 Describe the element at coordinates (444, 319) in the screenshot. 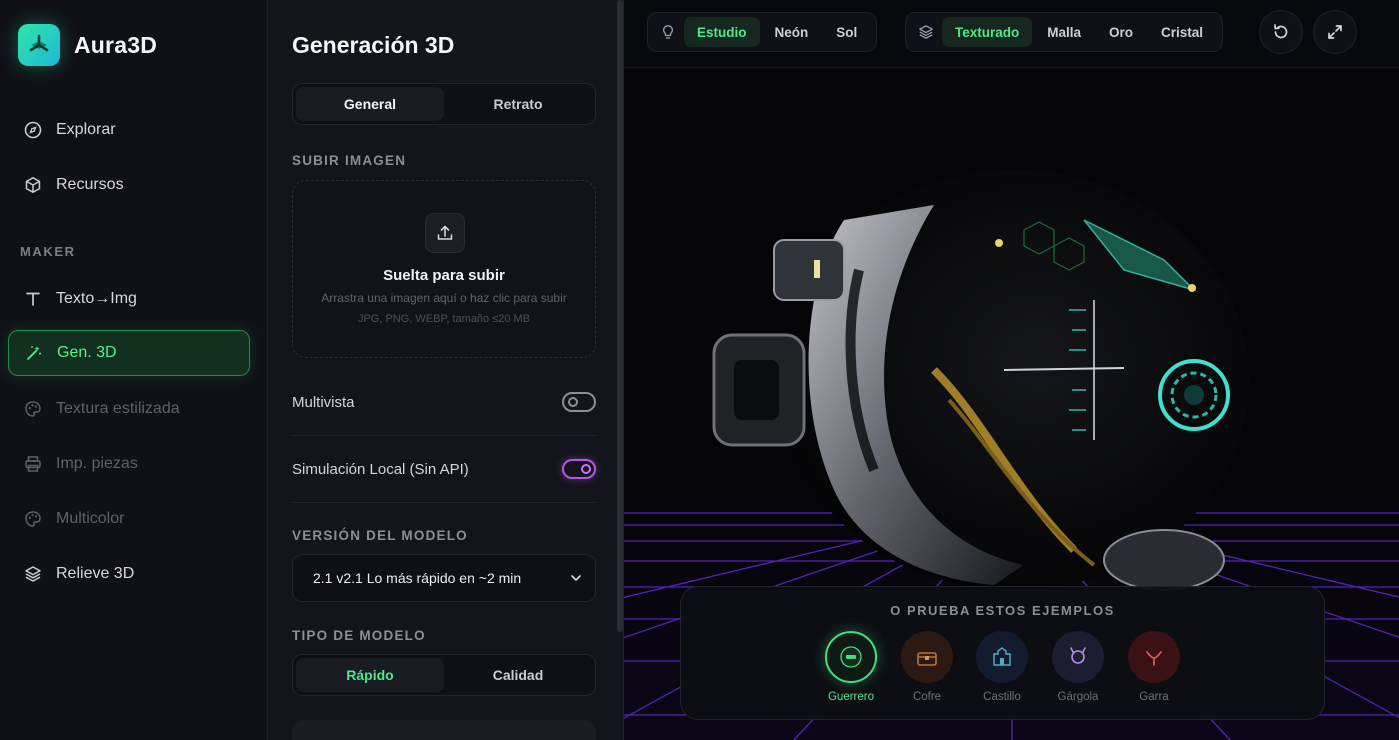

I see `upload-formats: JPG, PNG, WEBP, tamaño ≤20 MB` at that location.